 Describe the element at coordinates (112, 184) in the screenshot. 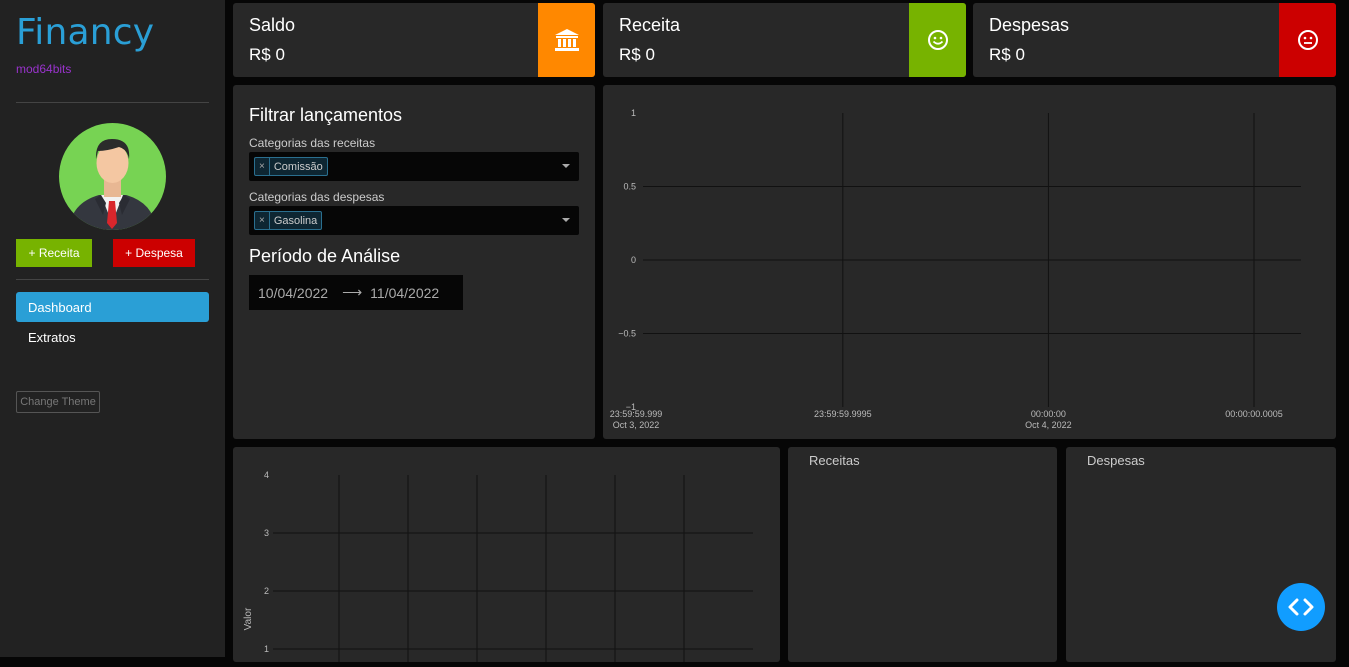

I see `user-avatar-icon` at that location.